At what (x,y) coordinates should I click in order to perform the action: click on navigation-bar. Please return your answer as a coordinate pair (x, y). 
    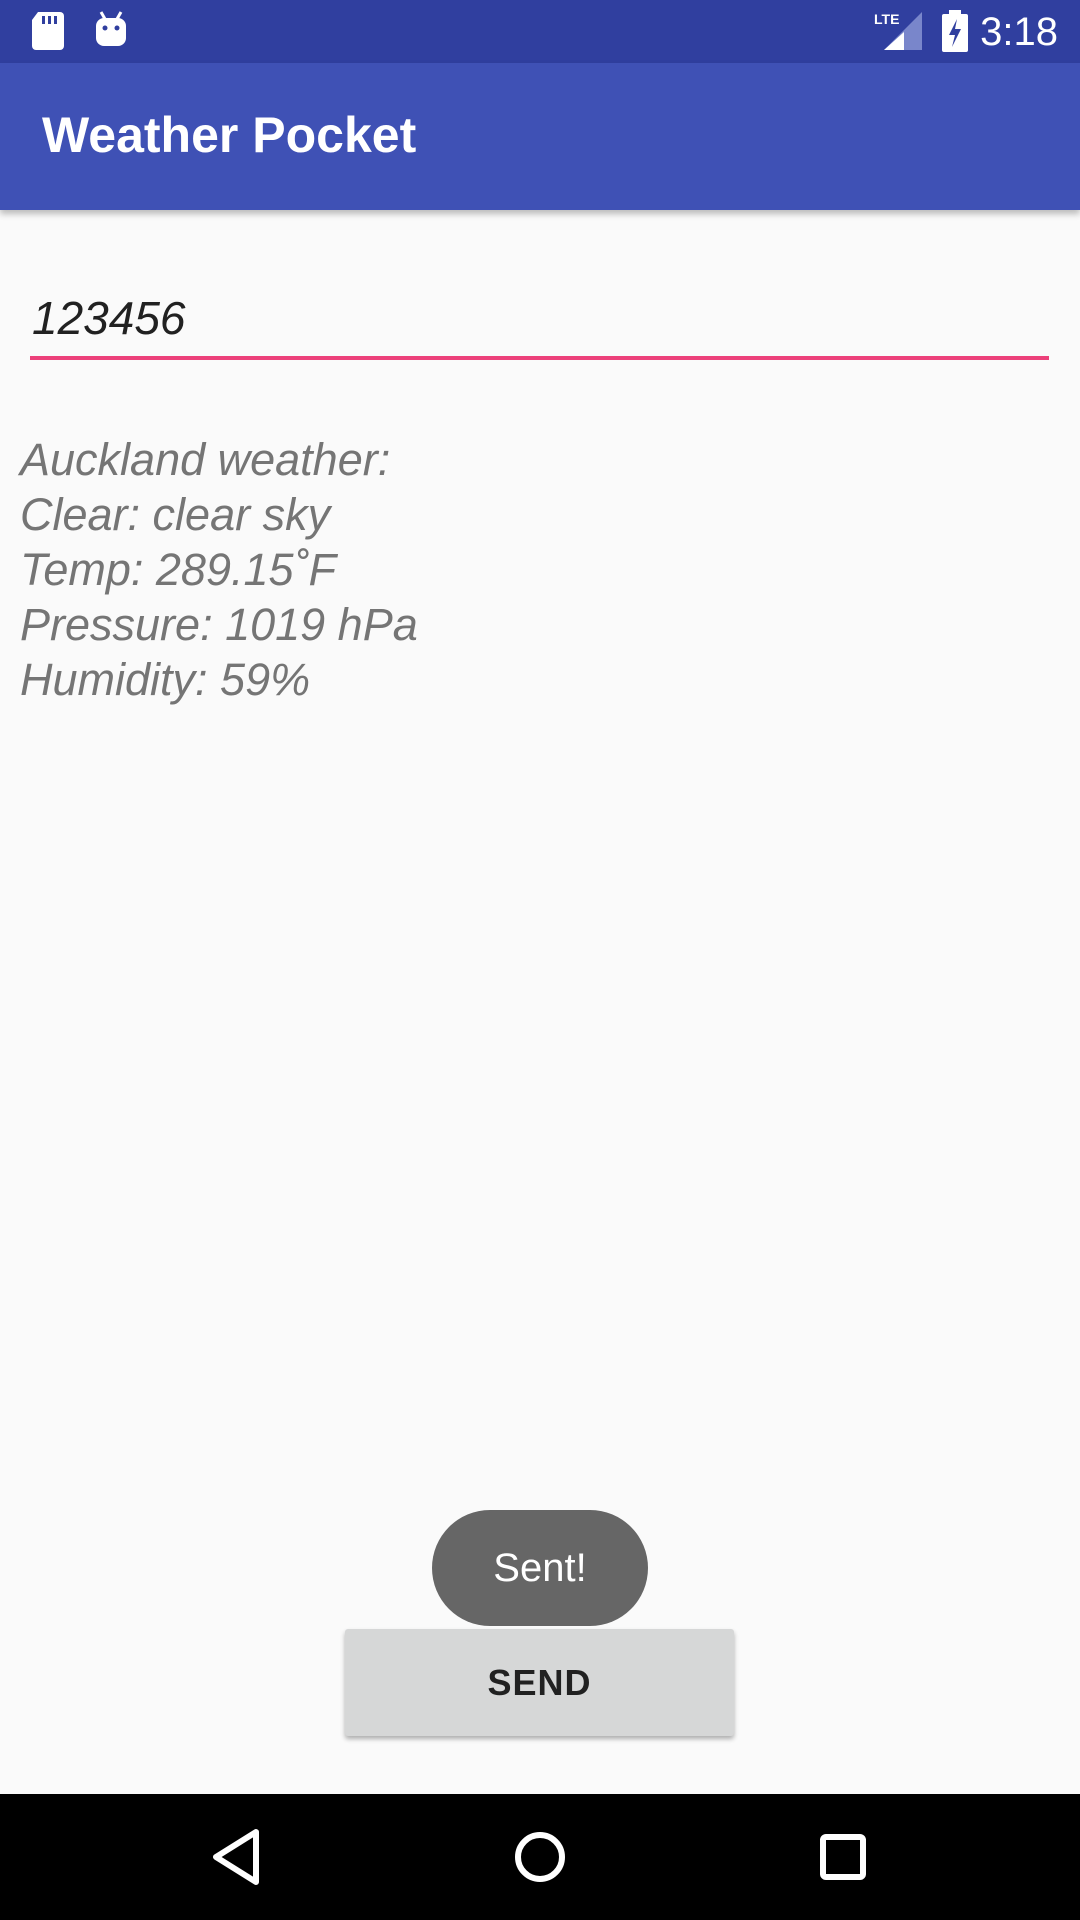
    Looking at the image, I should click on (540, 1857).